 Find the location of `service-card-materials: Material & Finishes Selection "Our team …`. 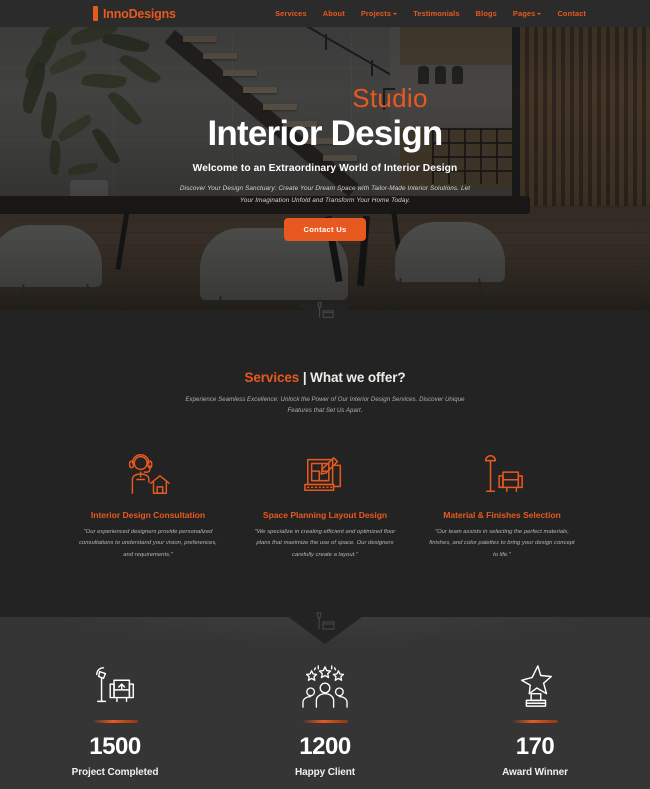

service-card-materials: Material & Finishes Selection "Our team … is located at coordinates (502, 506).